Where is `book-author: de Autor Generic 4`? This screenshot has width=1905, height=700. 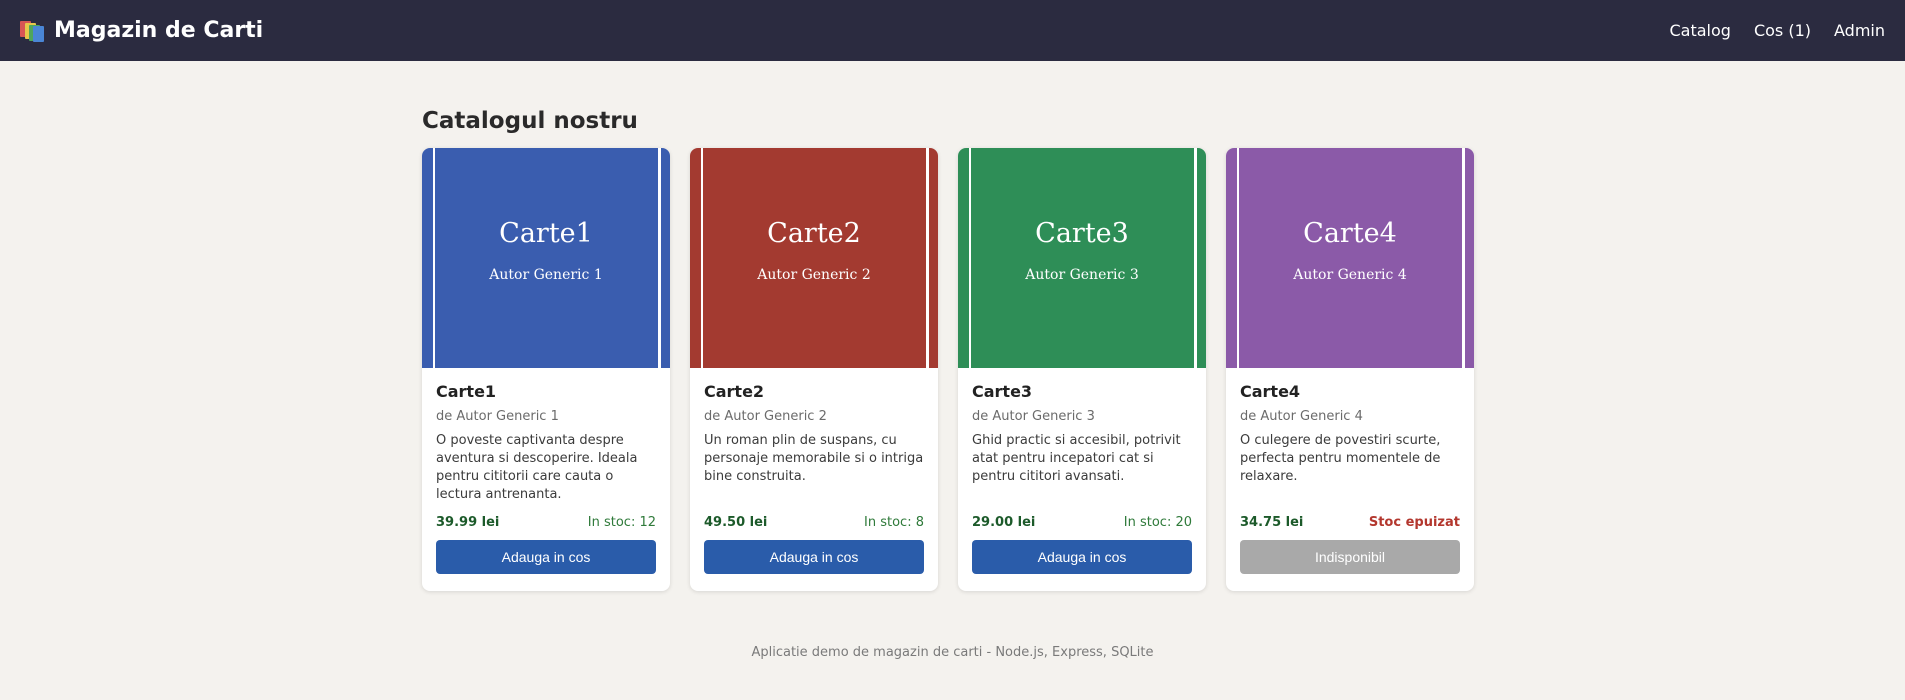 book-author: de Autor Generic 4 is located at coordinates (1301, 416).